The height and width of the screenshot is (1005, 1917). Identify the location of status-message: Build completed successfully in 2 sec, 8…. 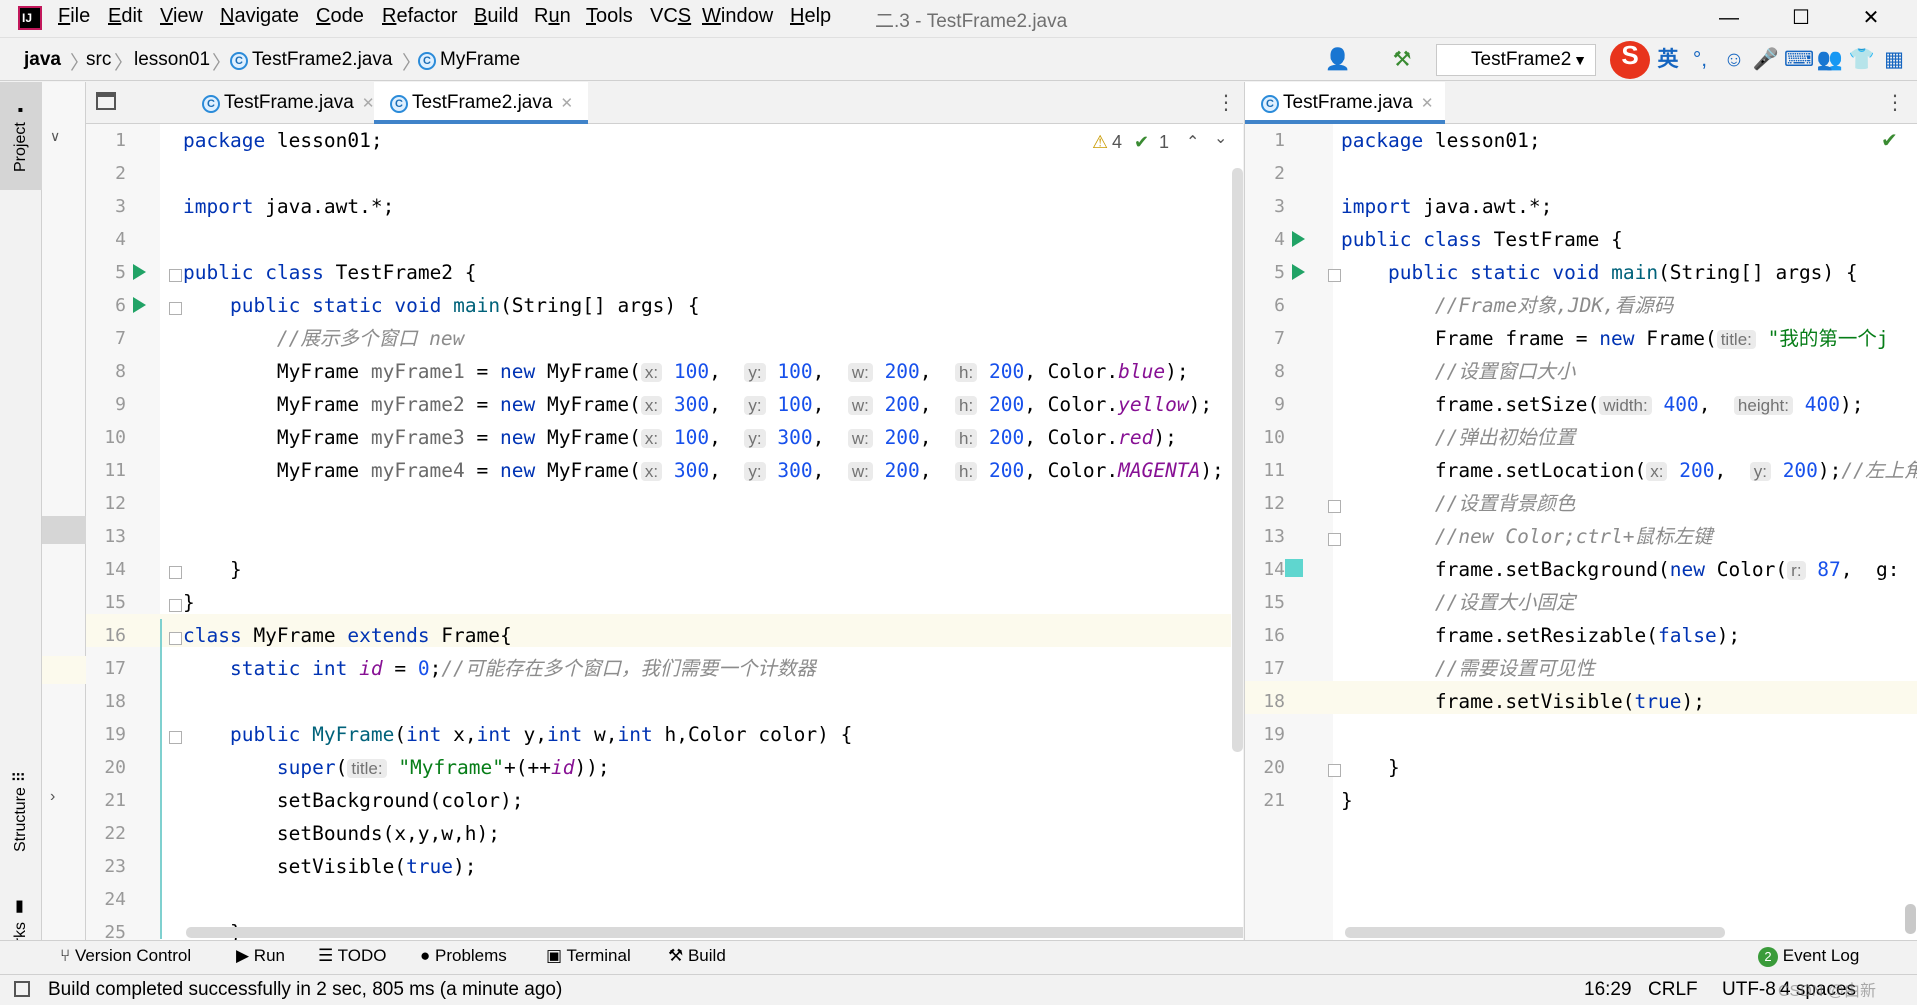
(305, 990).